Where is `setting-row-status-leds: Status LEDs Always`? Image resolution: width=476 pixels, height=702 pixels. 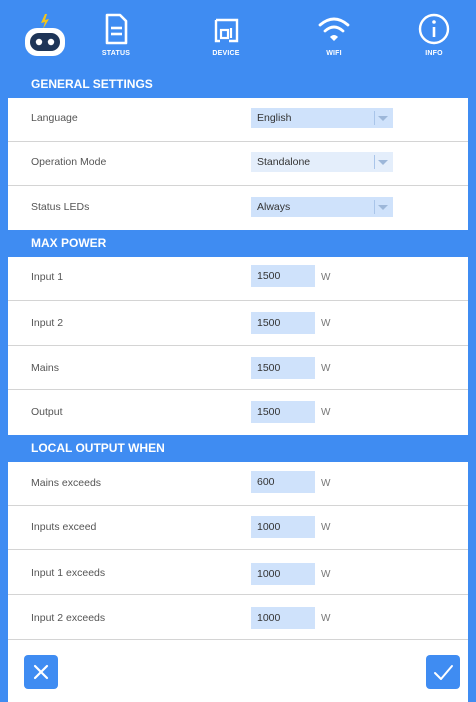 setting-row-status-leds: Status LEDs Always is located at coordinates (238, 208).